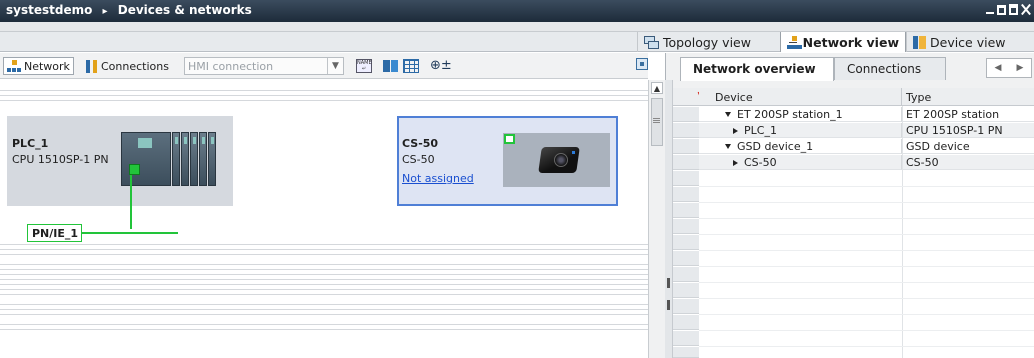 The width and height of the screenshot is (1034, 358). What do you see at coordinates (47, 66) in the screenshot?
I see `network-mode-label: Network` at bounding box center [47, 66].